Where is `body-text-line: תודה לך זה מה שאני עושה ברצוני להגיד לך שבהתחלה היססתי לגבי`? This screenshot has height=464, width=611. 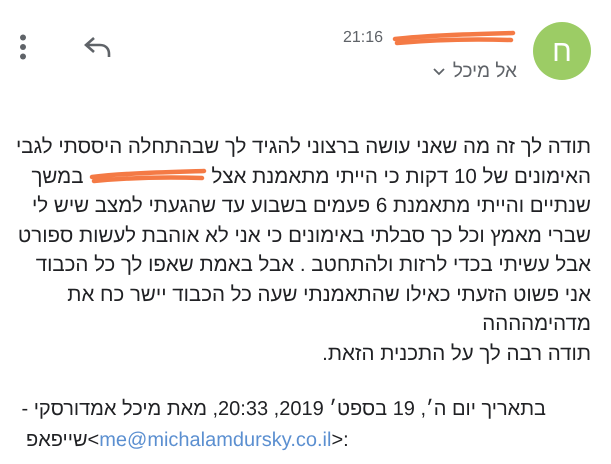
body-text-line: תודה לך זה מה שאני עושה ברצוני להגיד לך שבהתחלה היססתי לגבי is located at coordinates (303, 147).